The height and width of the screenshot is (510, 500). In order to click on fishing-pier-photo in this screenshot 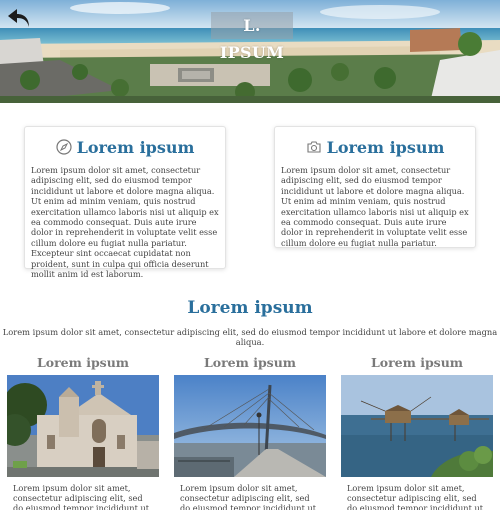, I will do `click(417, 426)`.